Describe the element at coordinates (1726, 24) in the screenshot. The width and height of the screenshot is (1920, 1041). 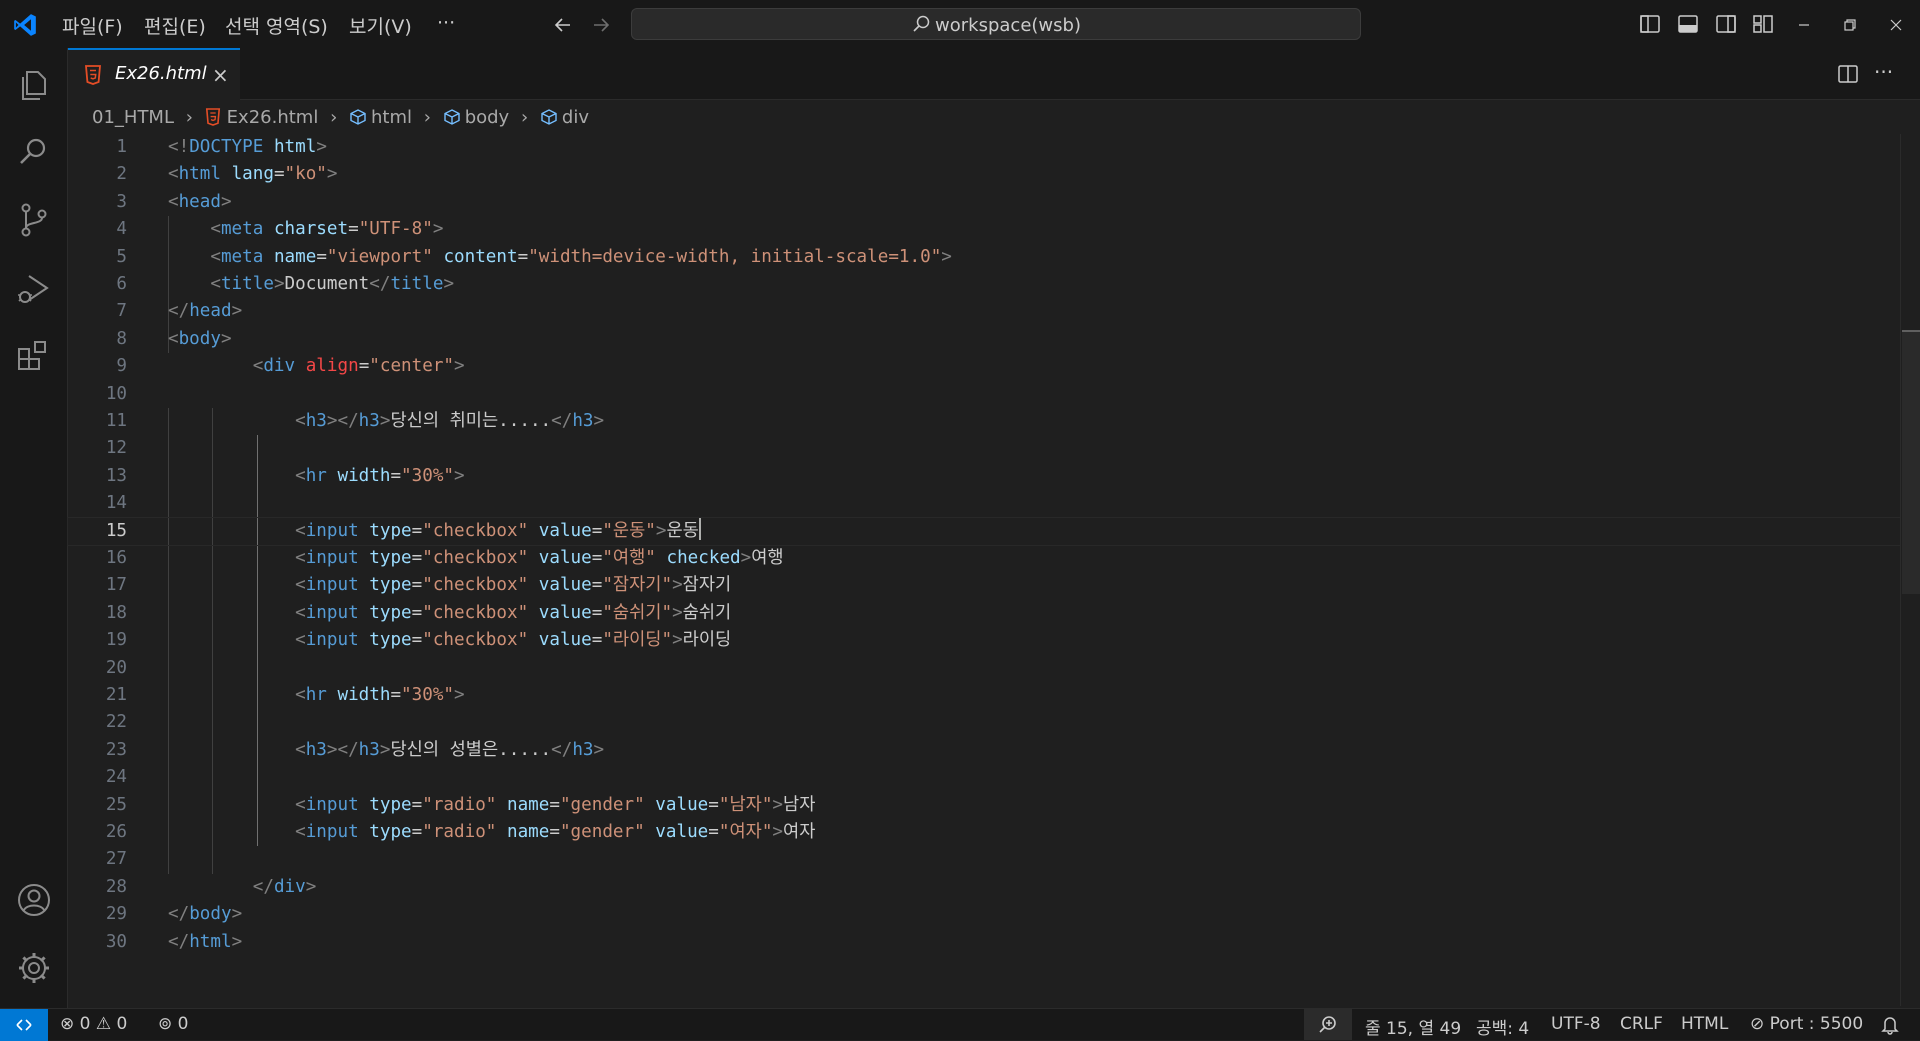
I see `toggle-secondary-sidebar-icon` at that location.